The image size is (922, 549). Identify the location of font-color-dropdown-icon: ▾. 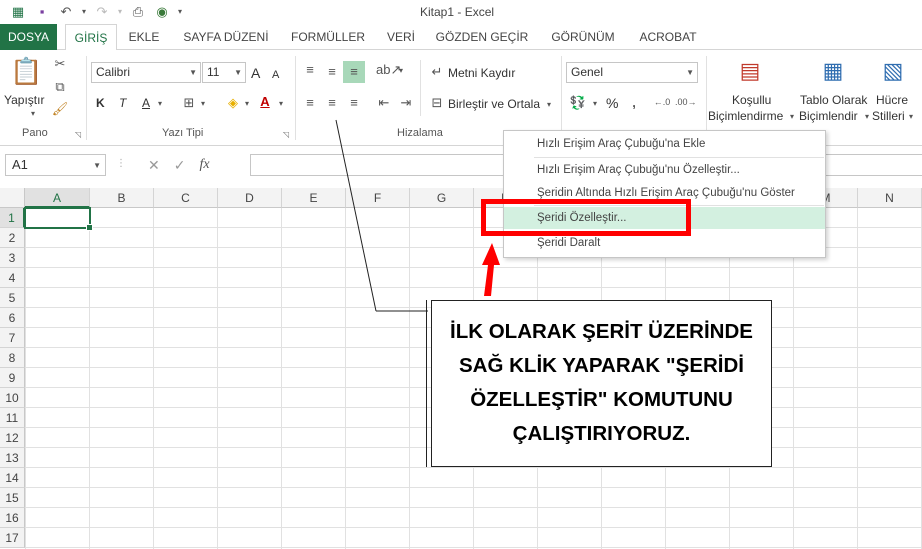
(281, 104).